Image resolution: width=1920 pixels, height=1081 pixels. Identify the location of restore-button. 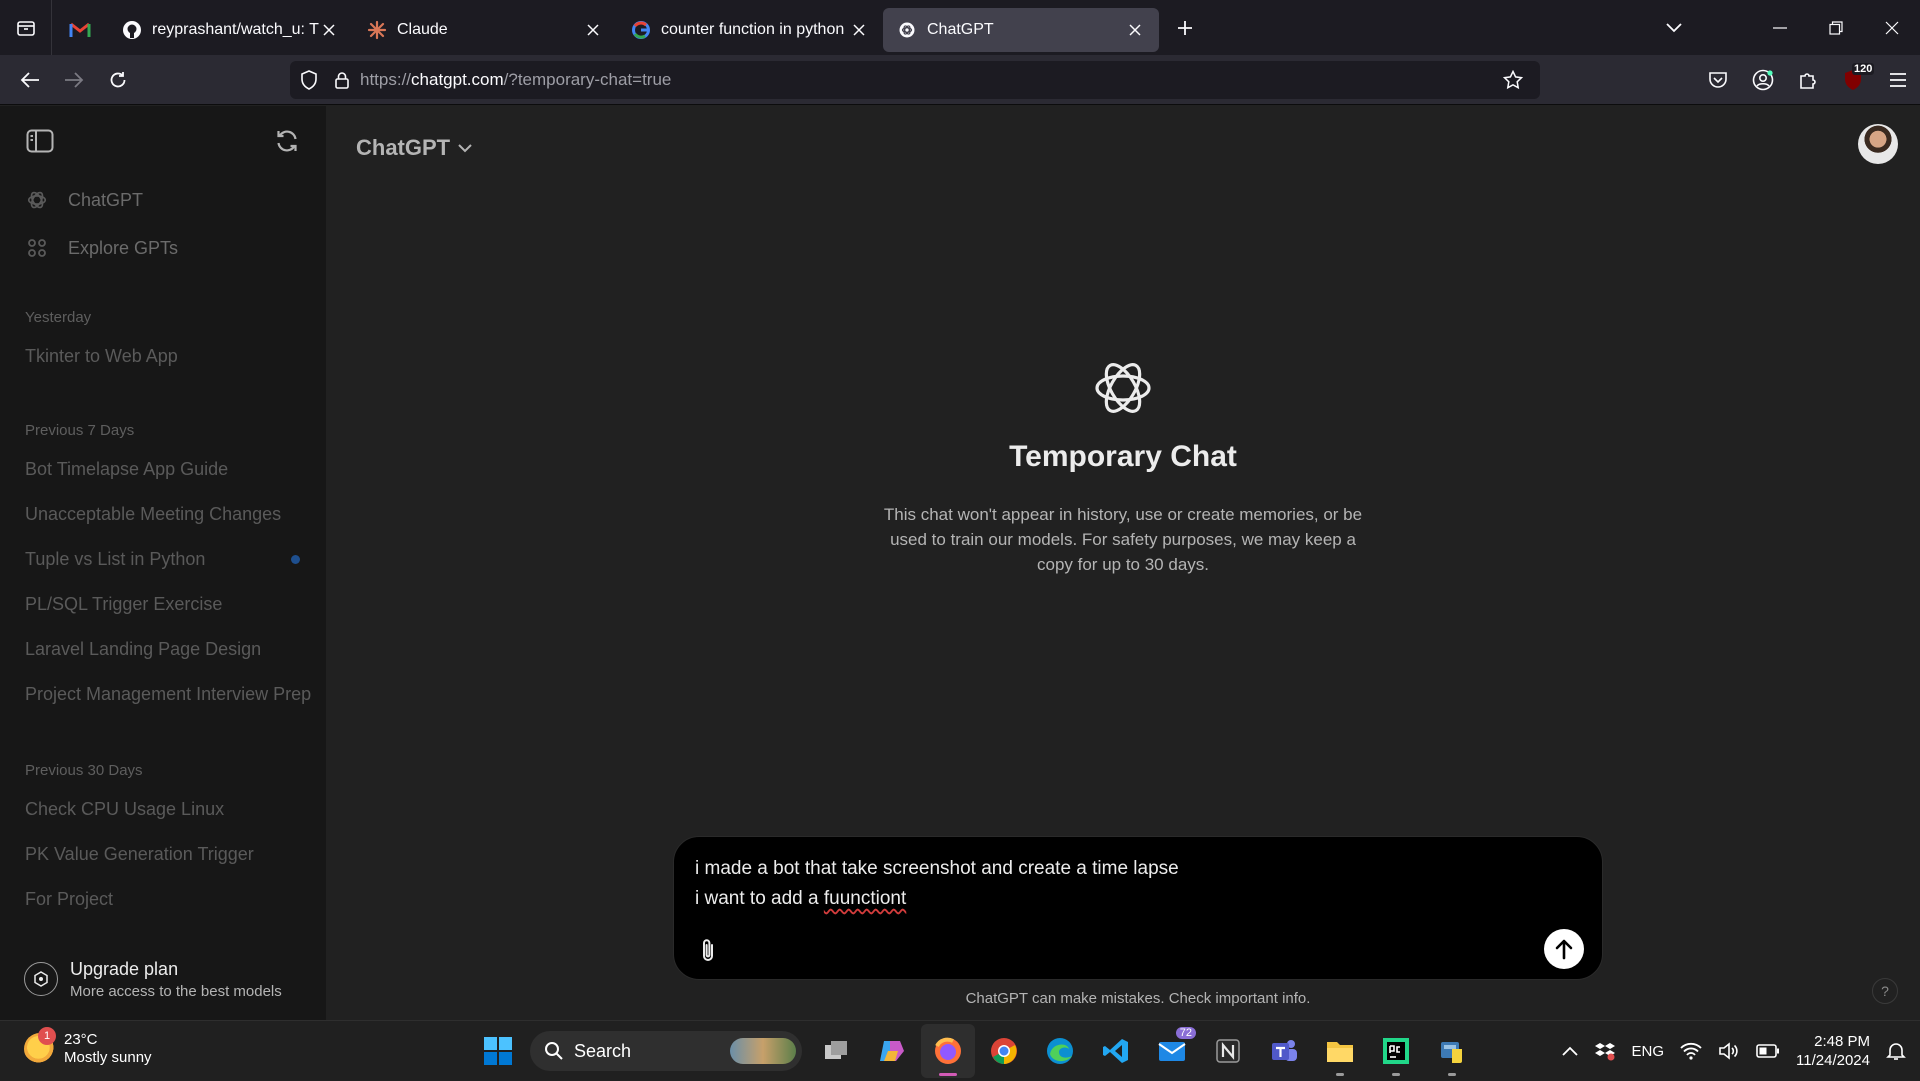
(1836, 27).